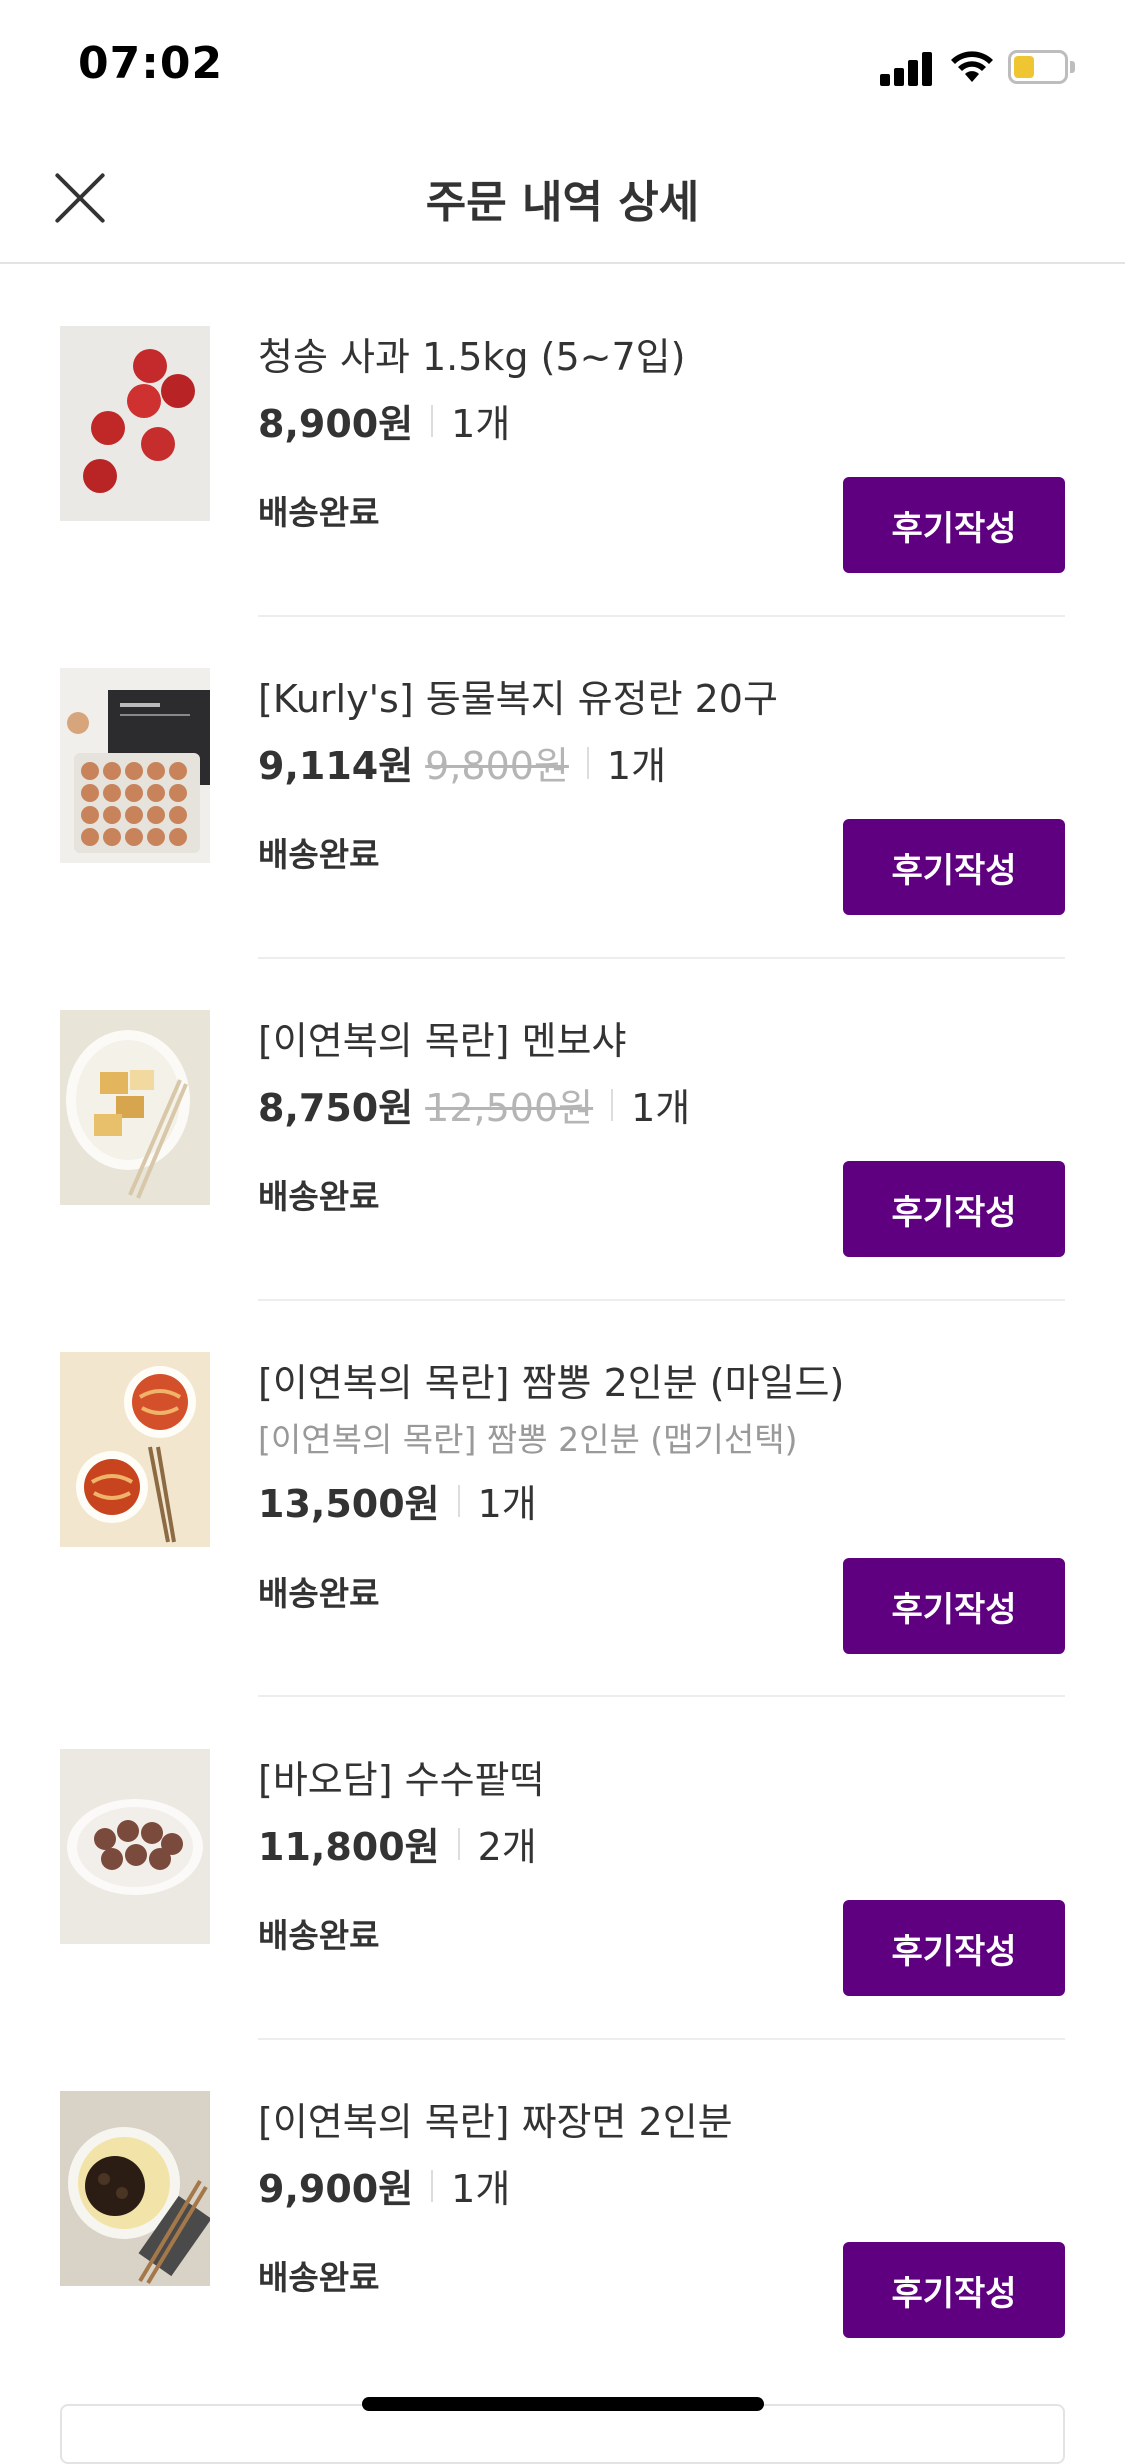 The height and width of the screenshot is (2464, 1125). I want to click on product-name: [바오담] 수수팥떡, so click(401, 1780).